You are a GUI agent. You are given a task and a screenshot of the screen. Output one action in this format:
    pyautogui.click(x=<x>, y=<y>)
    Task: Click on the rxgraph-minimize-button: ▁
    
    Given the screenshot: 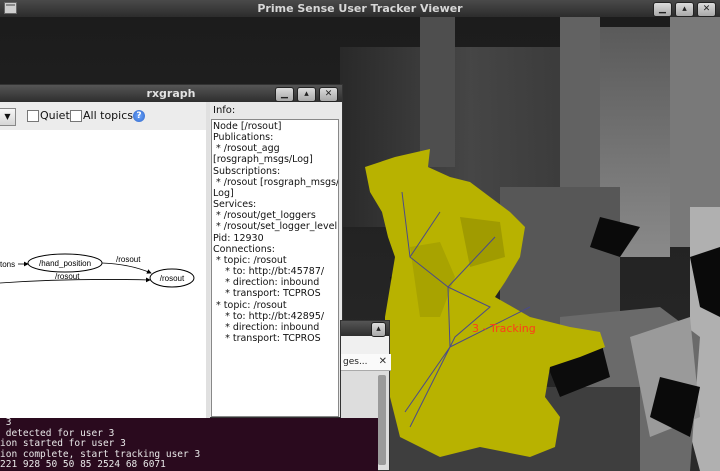 What is the action you would take?
    pyautogui.click(x=284, y=94)
    